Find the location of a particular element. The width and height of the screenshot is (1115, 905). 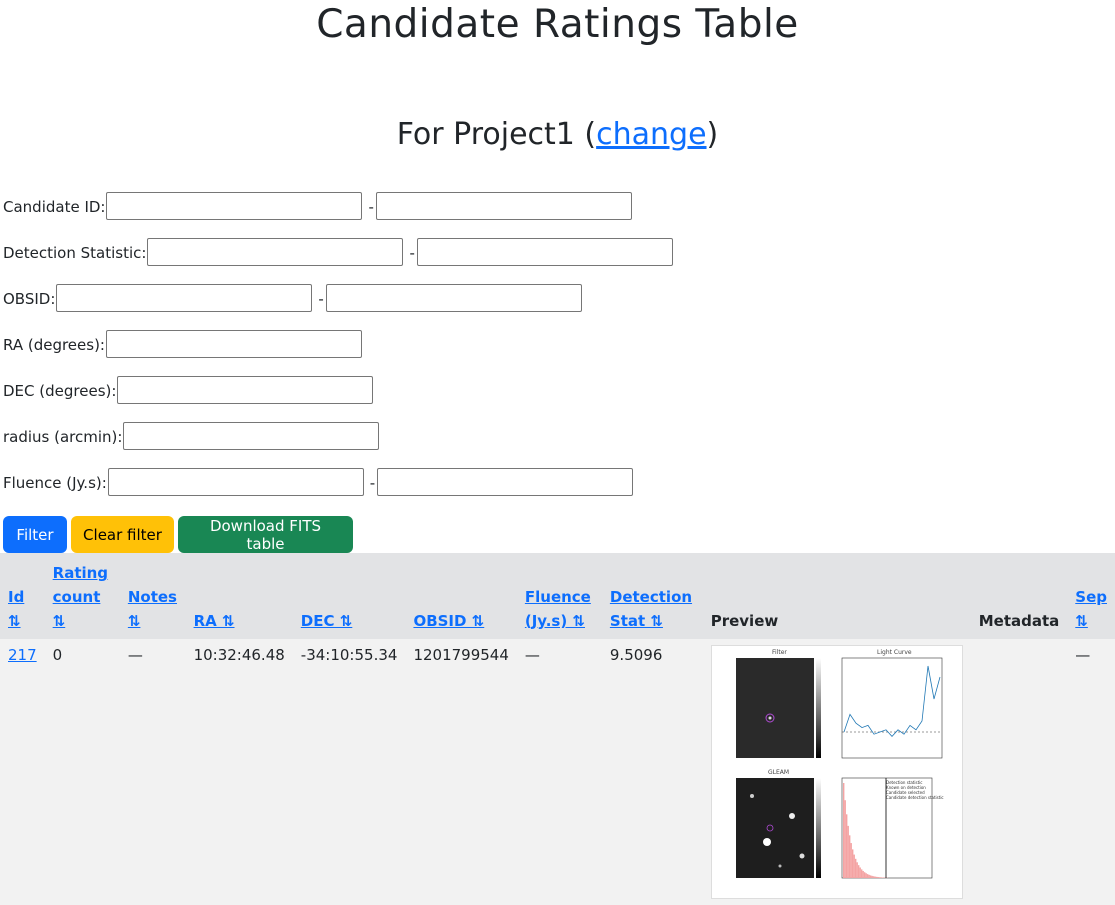

fluence-min-input is located at coordinates (236, 482).